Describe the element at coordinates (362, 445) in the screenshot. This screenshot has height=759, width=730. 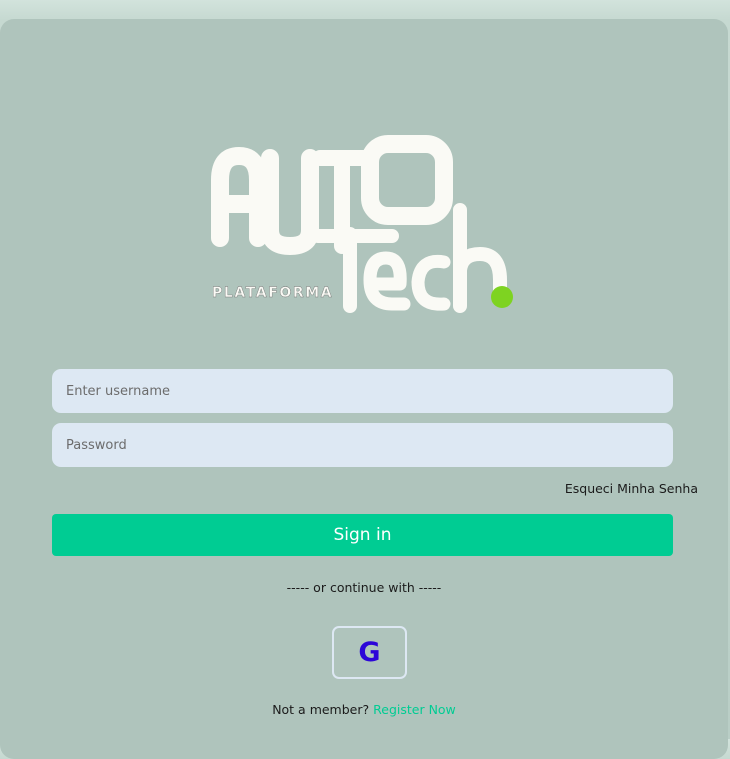
I see `password-input` at that location.